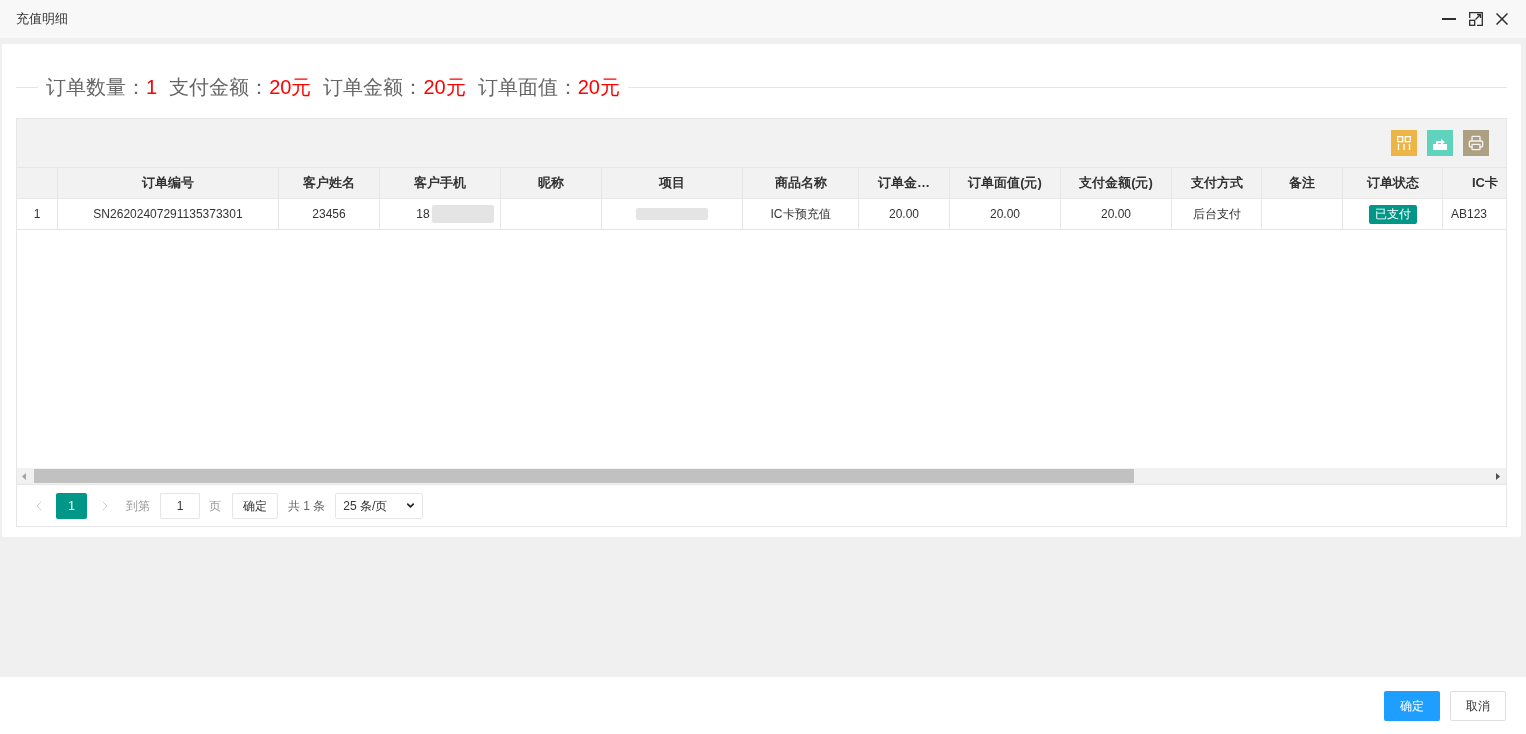 The width and height of the screenshot is (1526, 734). I want to click on page-input: 1, so click(180, 505).